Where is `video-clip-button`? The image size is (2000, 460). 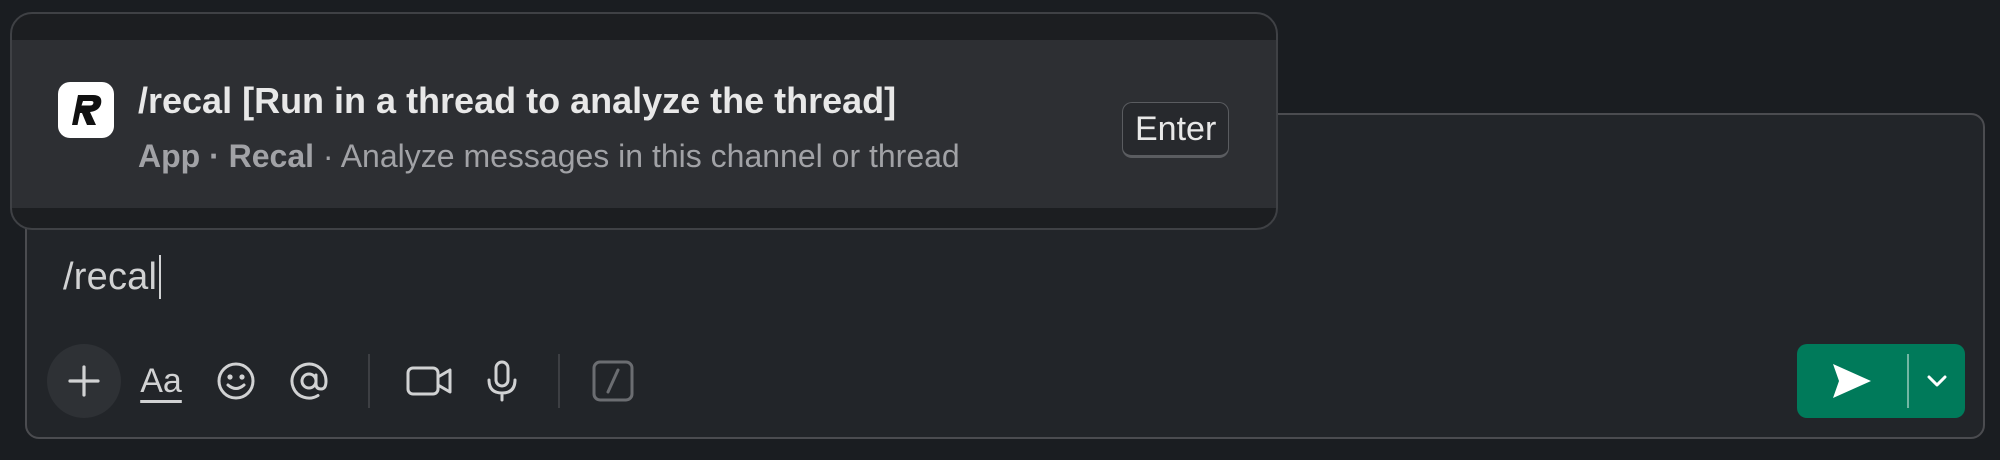 video-clip-button is located at coordinates (429, 381).